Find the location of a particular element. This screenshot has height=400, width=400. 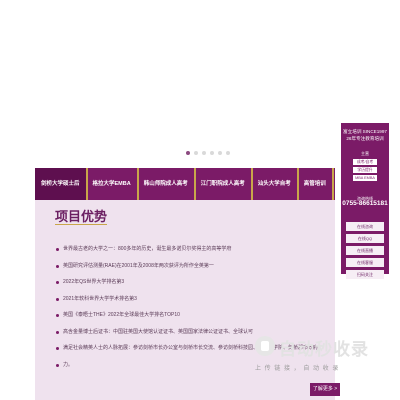

sidebar-link-live: 在线直播 is located at coordinates (365, 250).